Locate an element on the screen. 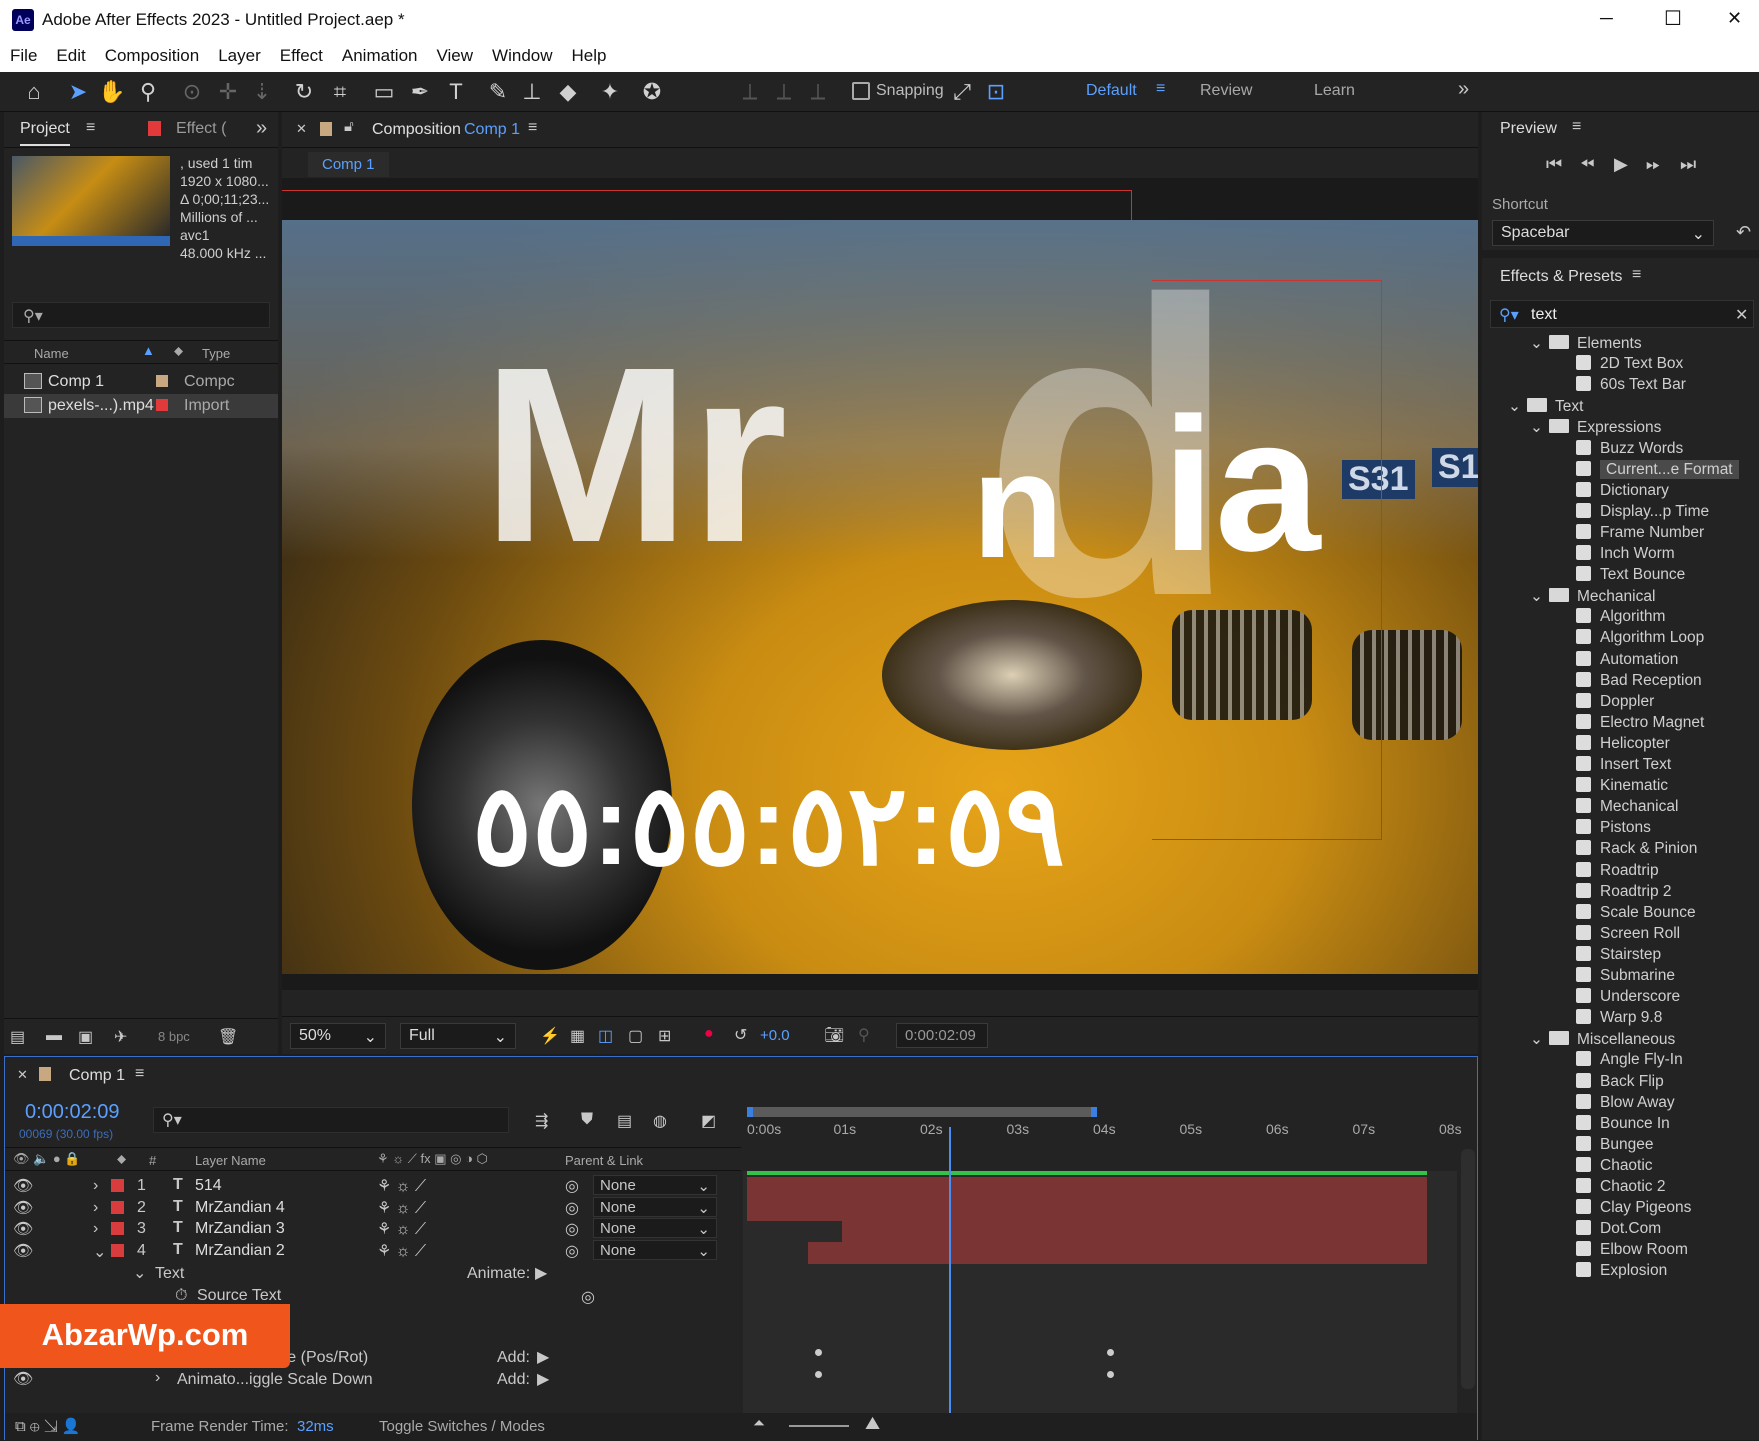 This screenshot has height=1441, width=1759. next-frame-icon: ⏩︎ is located at coordinates (1653, 164).